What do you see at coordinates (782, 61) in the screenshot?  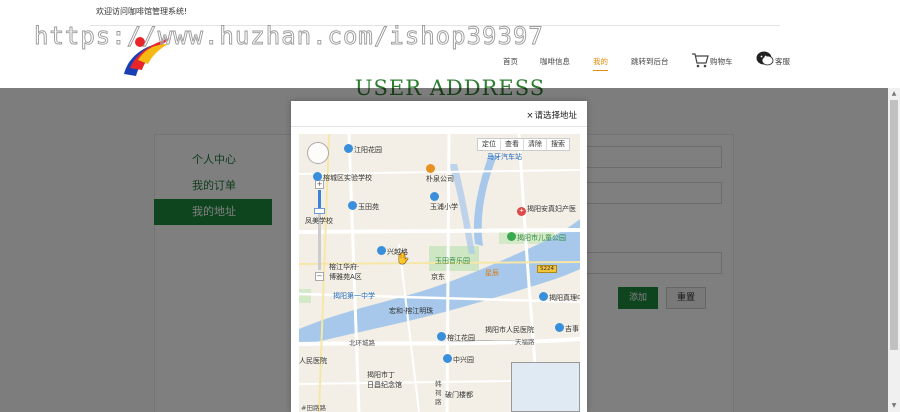 I see `nav-service: 客服` at bounding box center [782, 61].